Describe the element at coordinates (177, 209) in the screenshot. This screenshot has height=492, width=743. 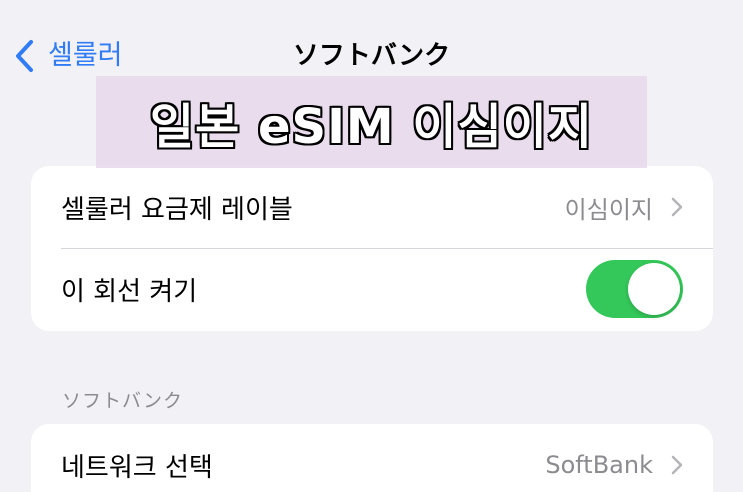
I see `plan-label-title: 셀룰러 요금제 레이블` at that location.